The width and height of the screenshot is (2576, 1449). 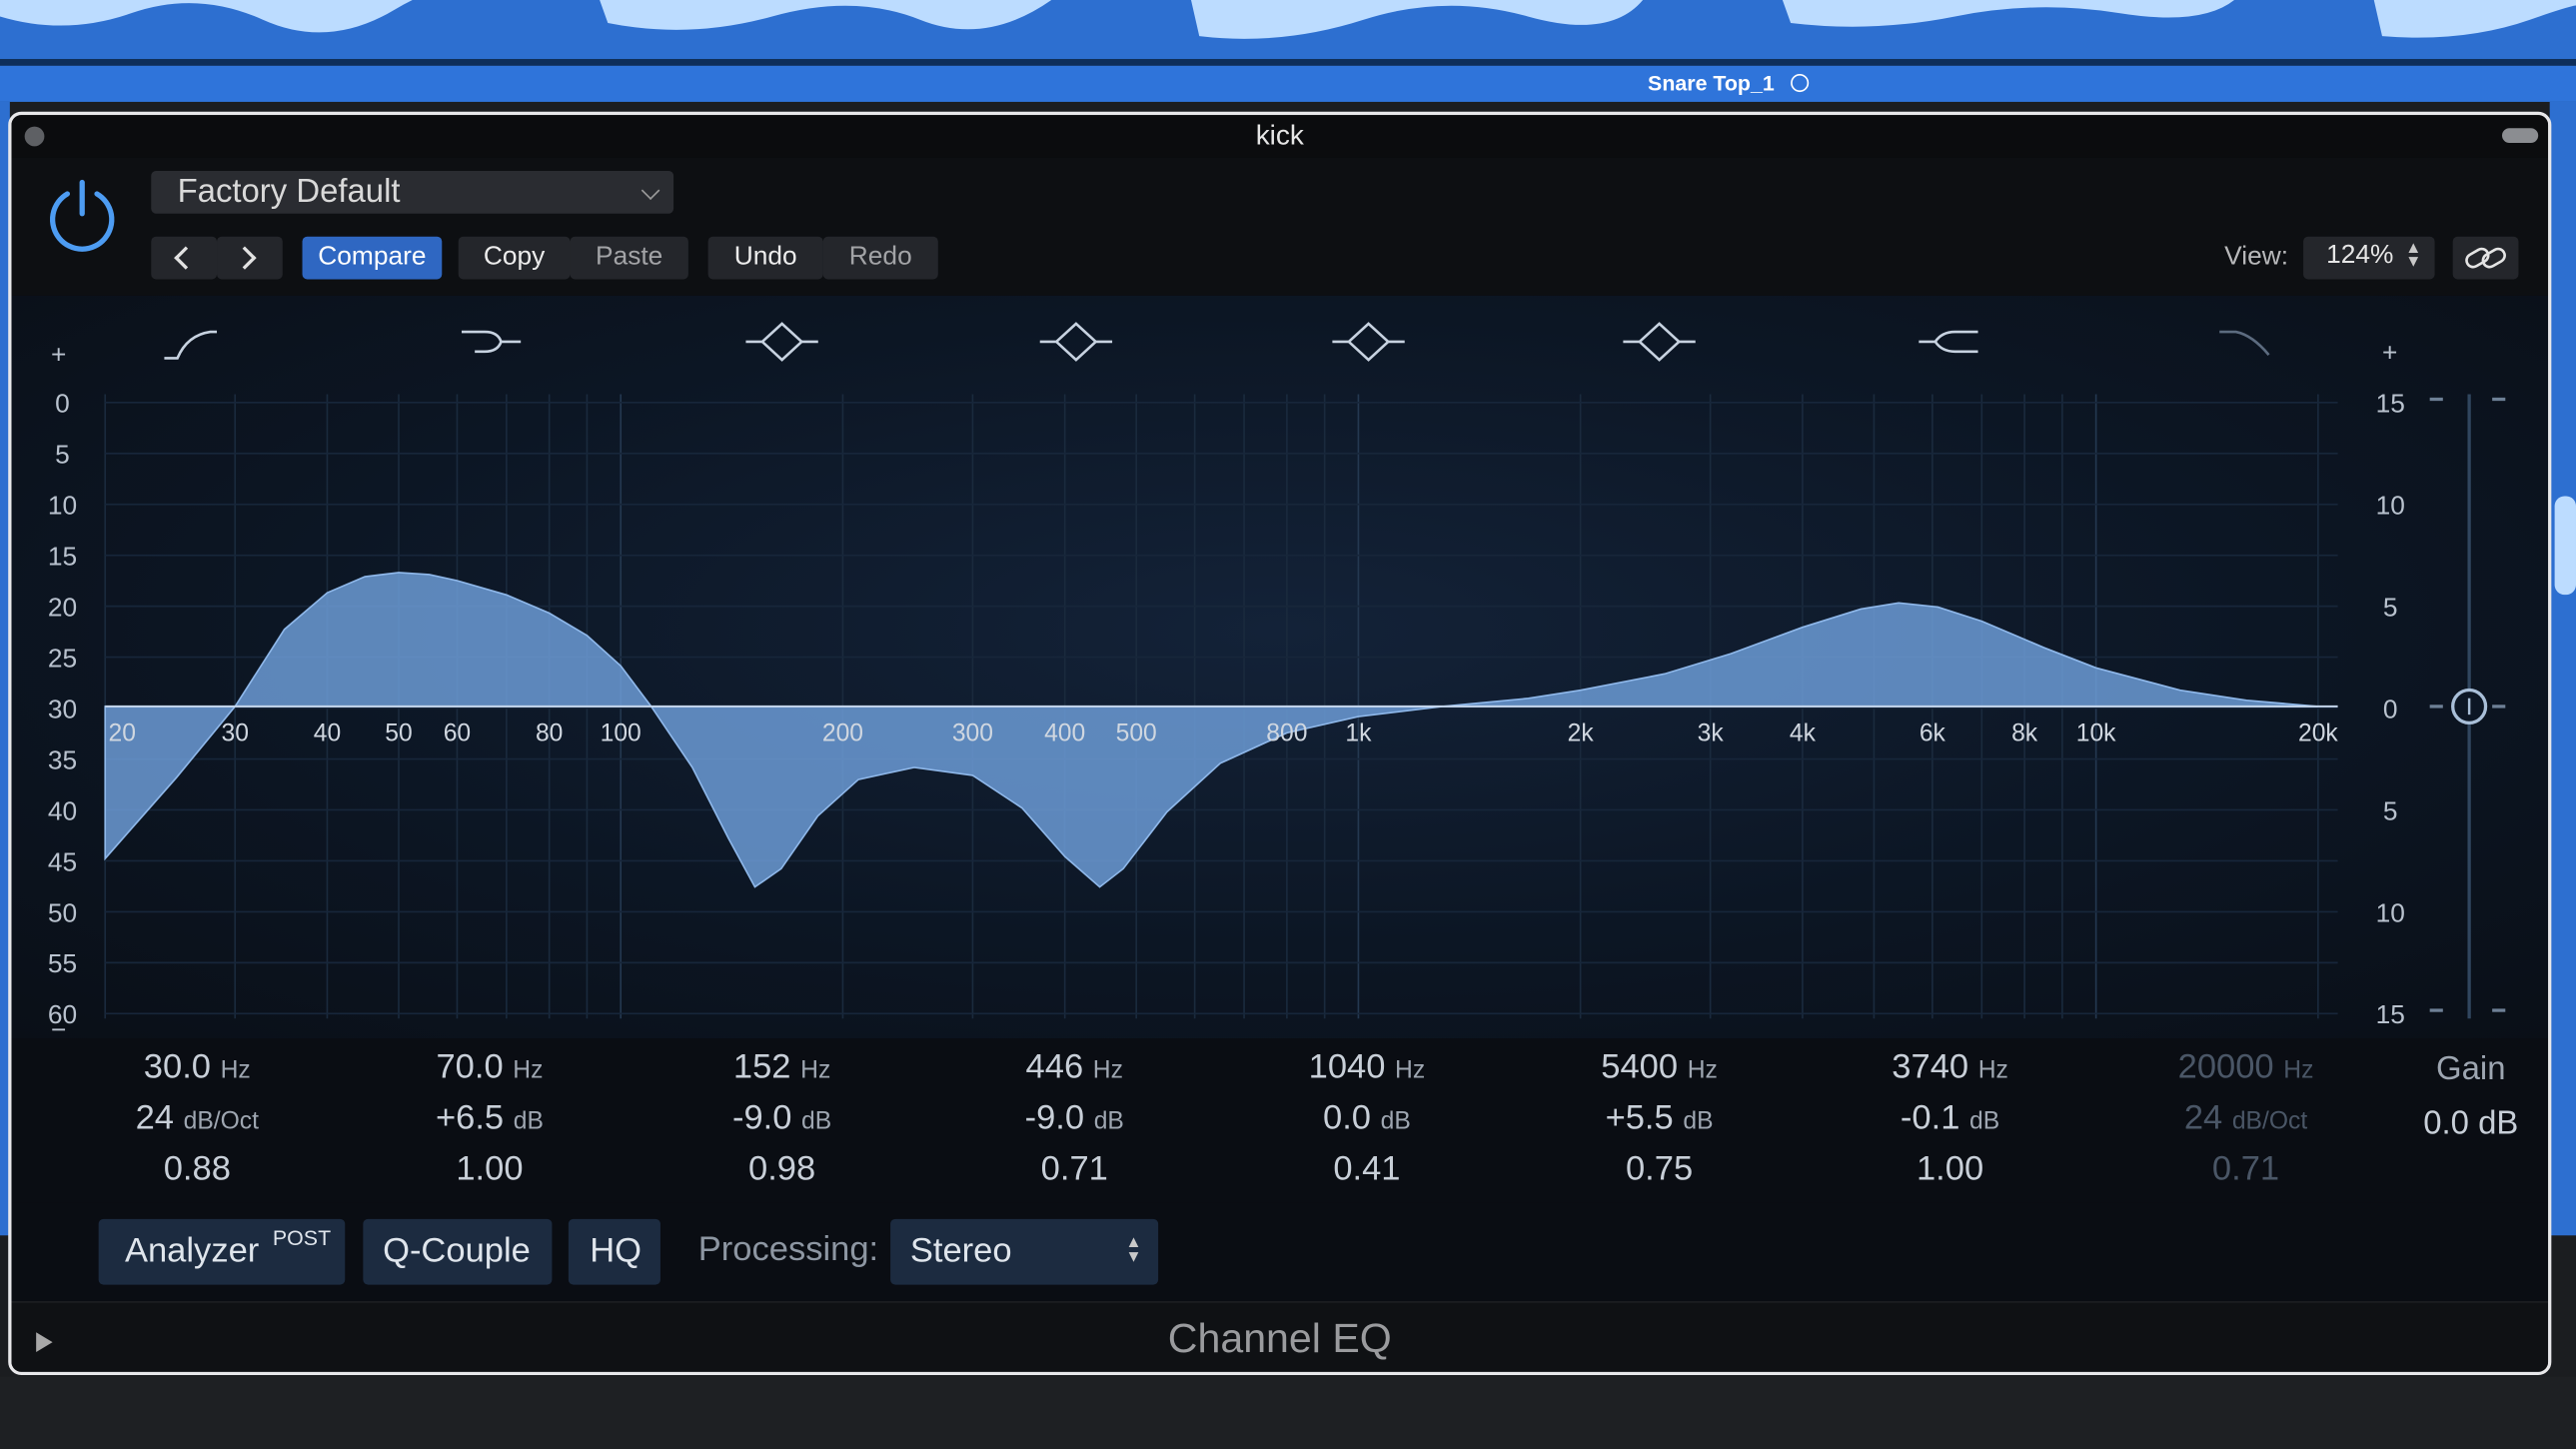 I want to click on band-7-parameters: 3740 Hz-0.1 dB1.00, so click(x=1950, y=1124).